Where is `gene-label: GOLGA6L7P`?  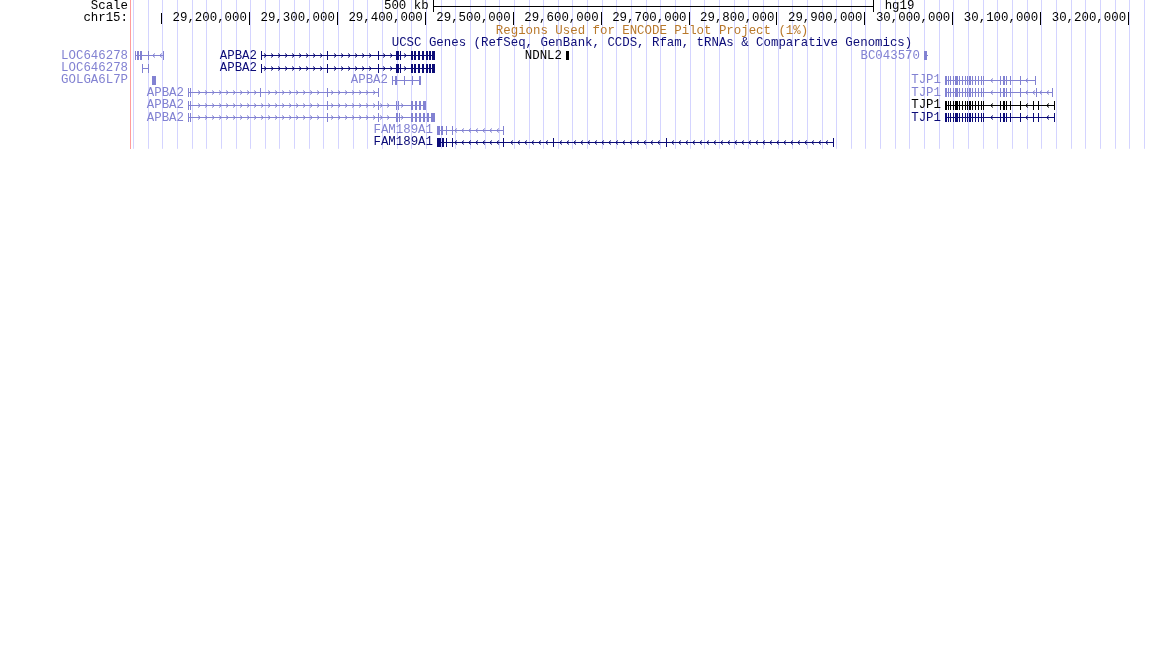 gene-label: GOLGA6L7P is located at coordinates (94, 80).